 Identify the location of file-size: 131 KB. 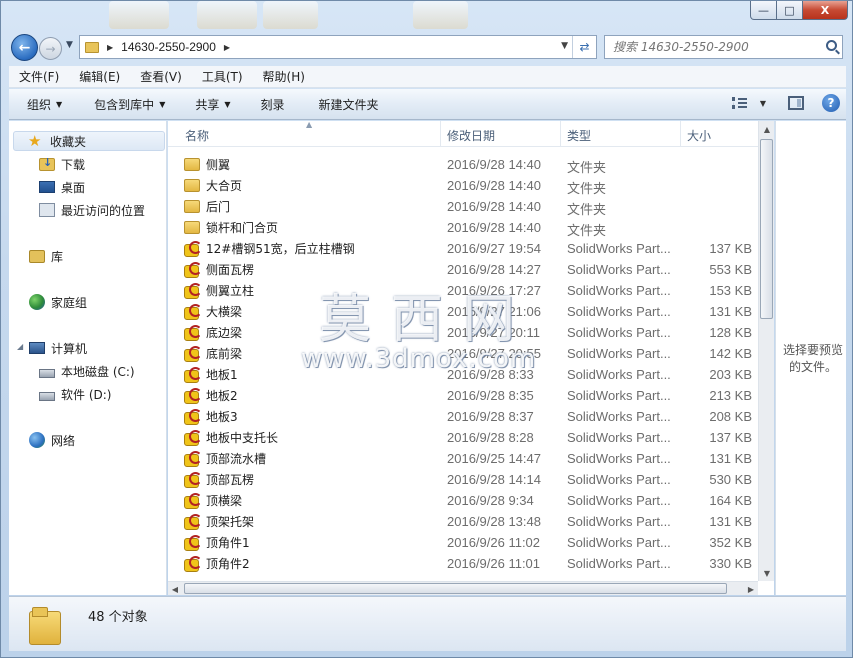
(730, 311).